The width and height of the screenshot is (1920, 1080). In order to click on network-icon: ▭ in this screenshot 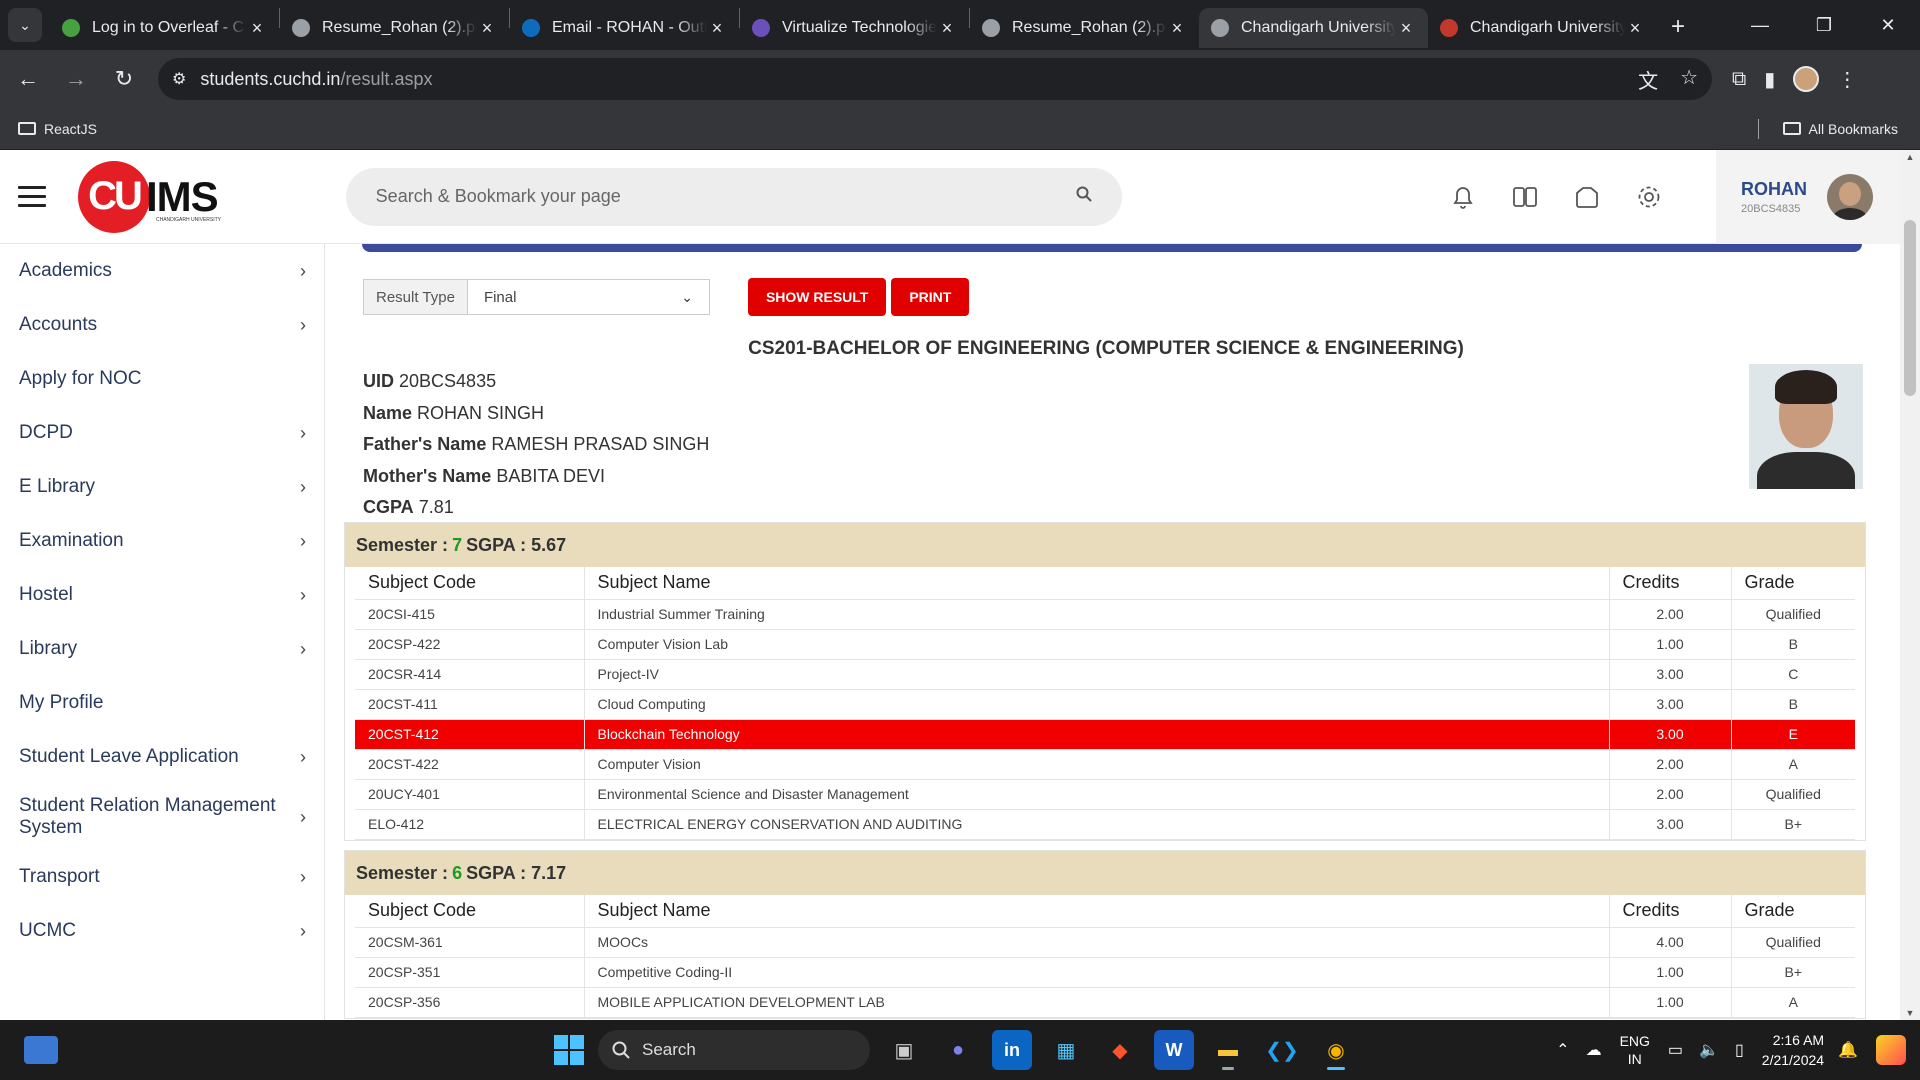, I will do `click(1675, 1050)`.